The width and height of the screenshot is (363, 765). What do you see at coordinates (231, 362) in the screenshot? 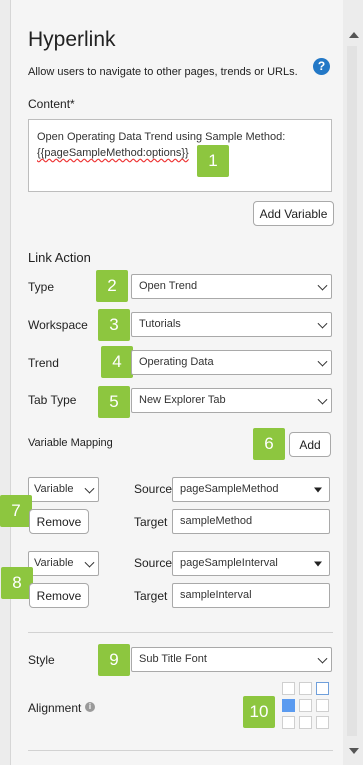
I see `trend-select: Operating Data` at bounding box center [231, 362].